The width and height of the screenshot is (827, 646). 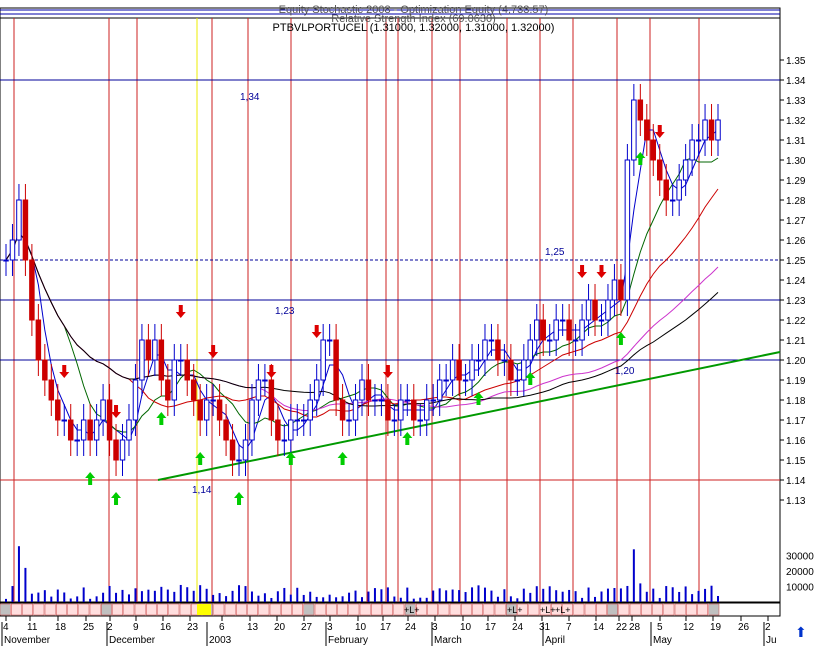 I want to click on level-label: 1,34, so click(x=250, y=97).